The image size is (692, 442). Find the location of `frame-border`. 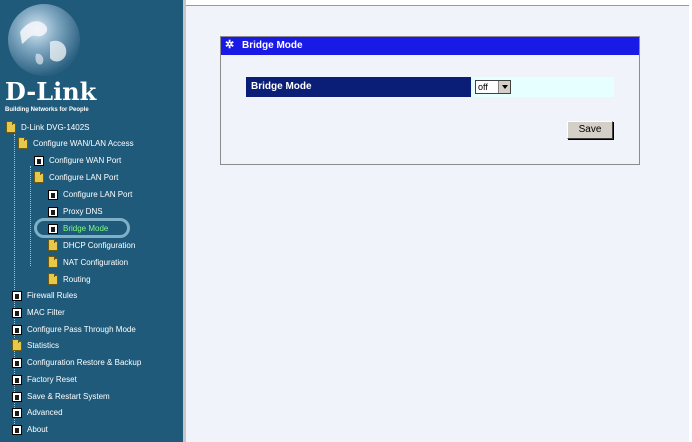

frame-border is located at coordinates (439, 3).